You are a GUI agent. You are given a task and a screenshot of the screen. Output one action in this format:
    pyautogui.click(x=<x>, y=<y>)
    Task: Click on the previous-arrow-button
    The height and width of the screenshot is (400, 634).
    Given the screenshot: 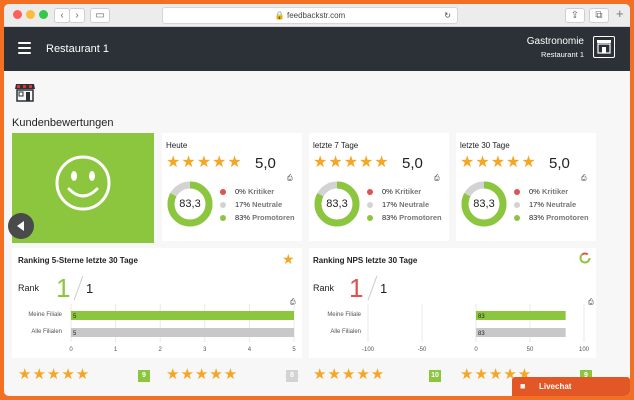 What is the action you would take?
    pyautogui.click(x=21, y=226)
    